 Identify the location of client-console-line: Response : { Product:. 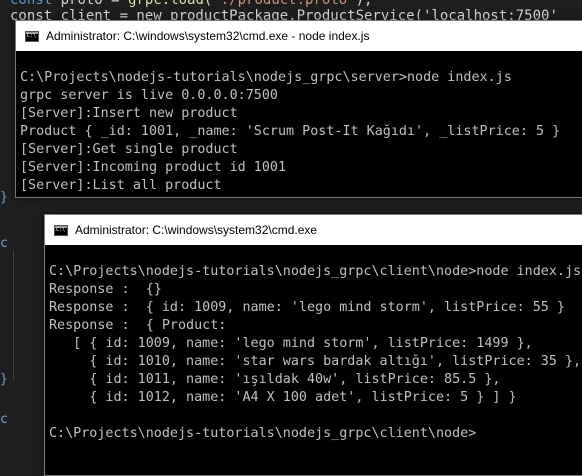
(138, 325).